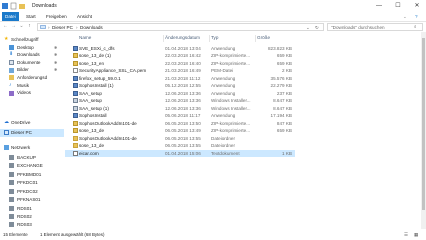 Image resolution: width=426 pixels, height=240 pixels. Describe the element at coordinates (183, 63) in the screenshot. I see `file-date: 22.03.2018 16:40` at that location.